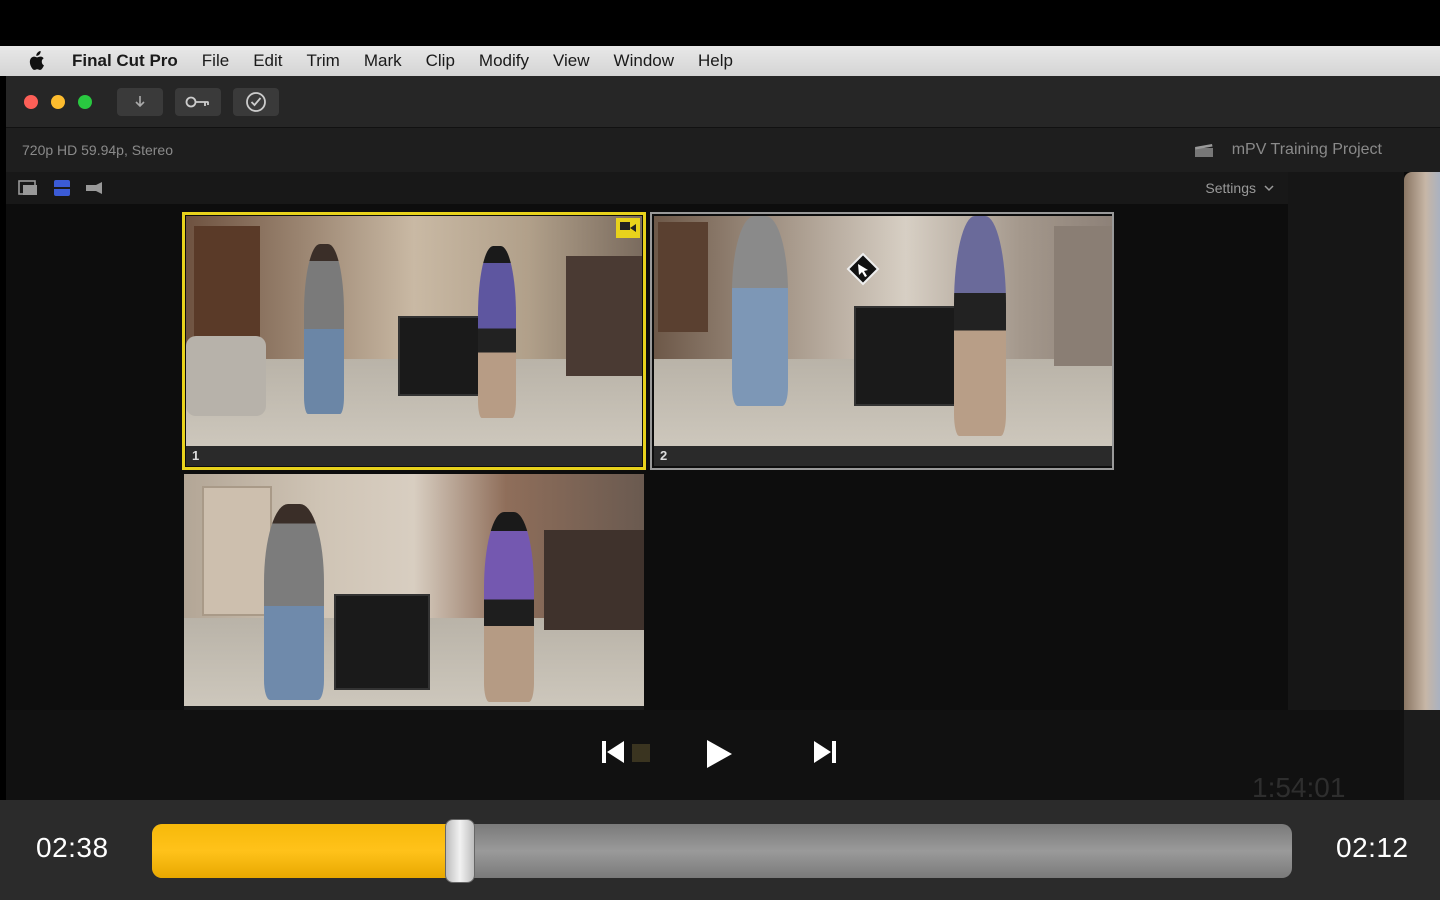 The image size is (1440, 900). I want to click on menu-mark: Mark, so click(383, 61).